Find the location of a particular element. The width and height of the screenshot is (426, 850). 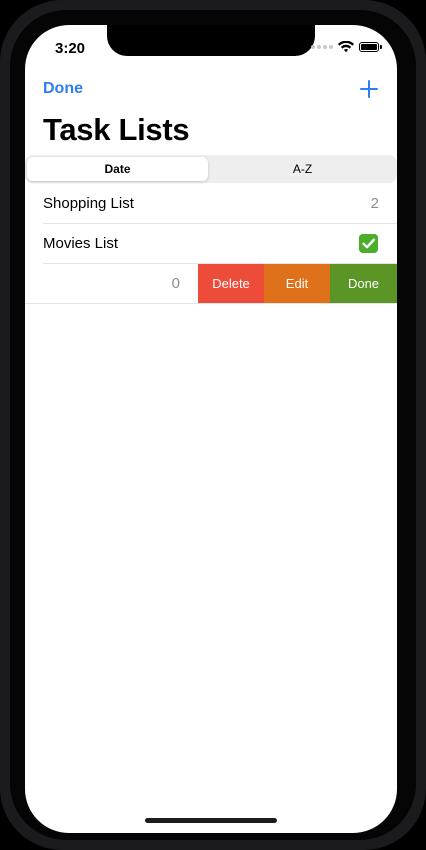

list-name: Movies List is located at coordinates (81, 243).